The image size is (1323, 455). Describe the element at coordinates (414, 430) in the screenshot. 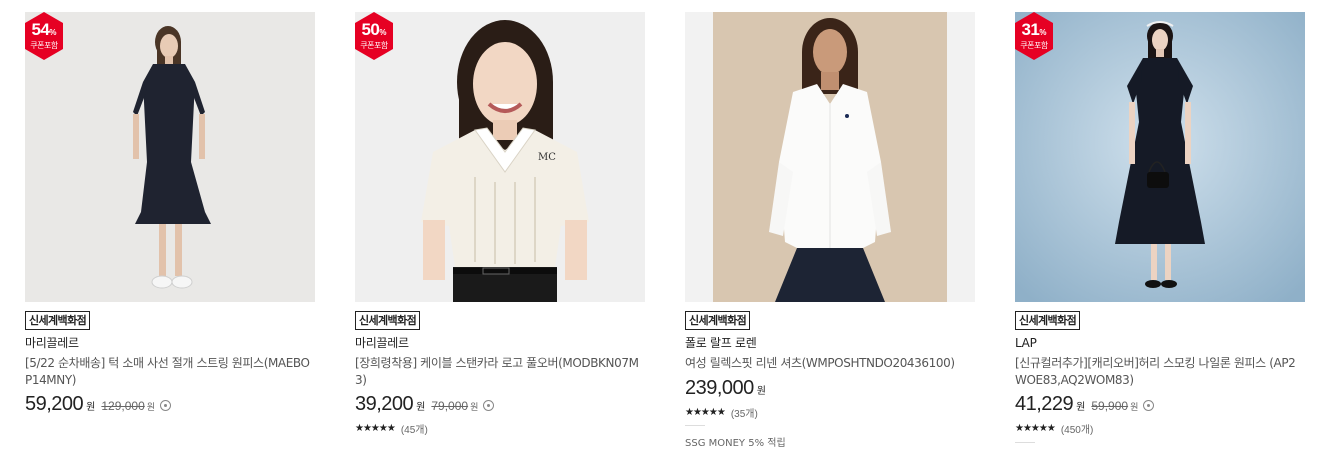

I see `review-count: (45개)` at that location.